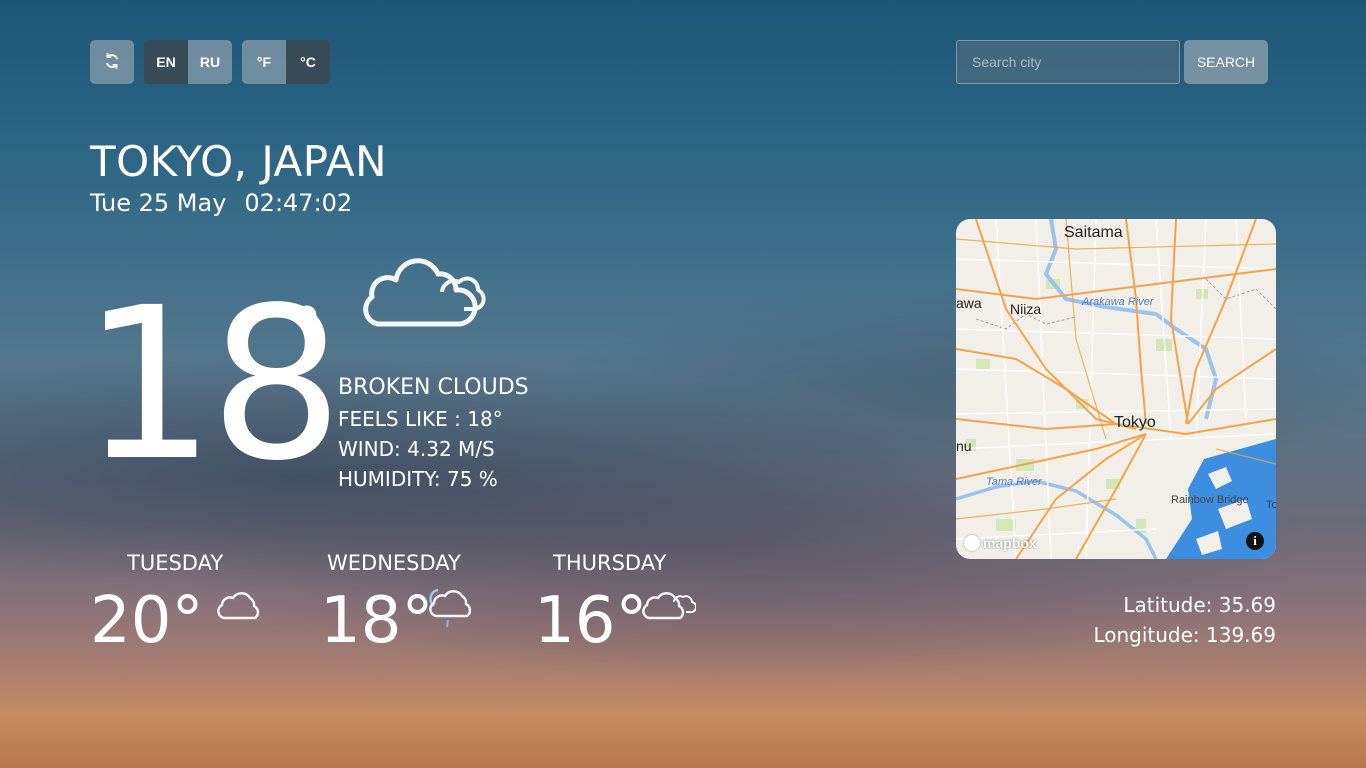 The image size is (1366, 768). I want to click on map-label-nu: nu, so click(964, 446).